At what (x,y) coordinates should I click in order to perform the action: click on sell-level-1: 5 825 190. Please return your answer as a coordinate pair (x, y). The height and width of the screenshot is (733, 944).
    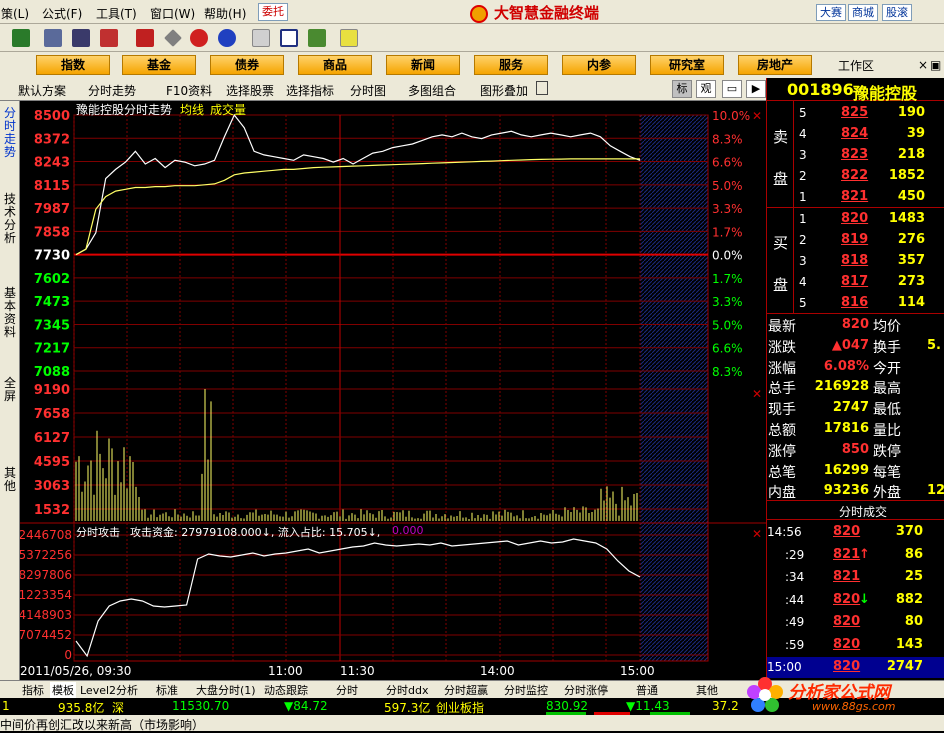
    Looking at the image, I should click on (855, 113).